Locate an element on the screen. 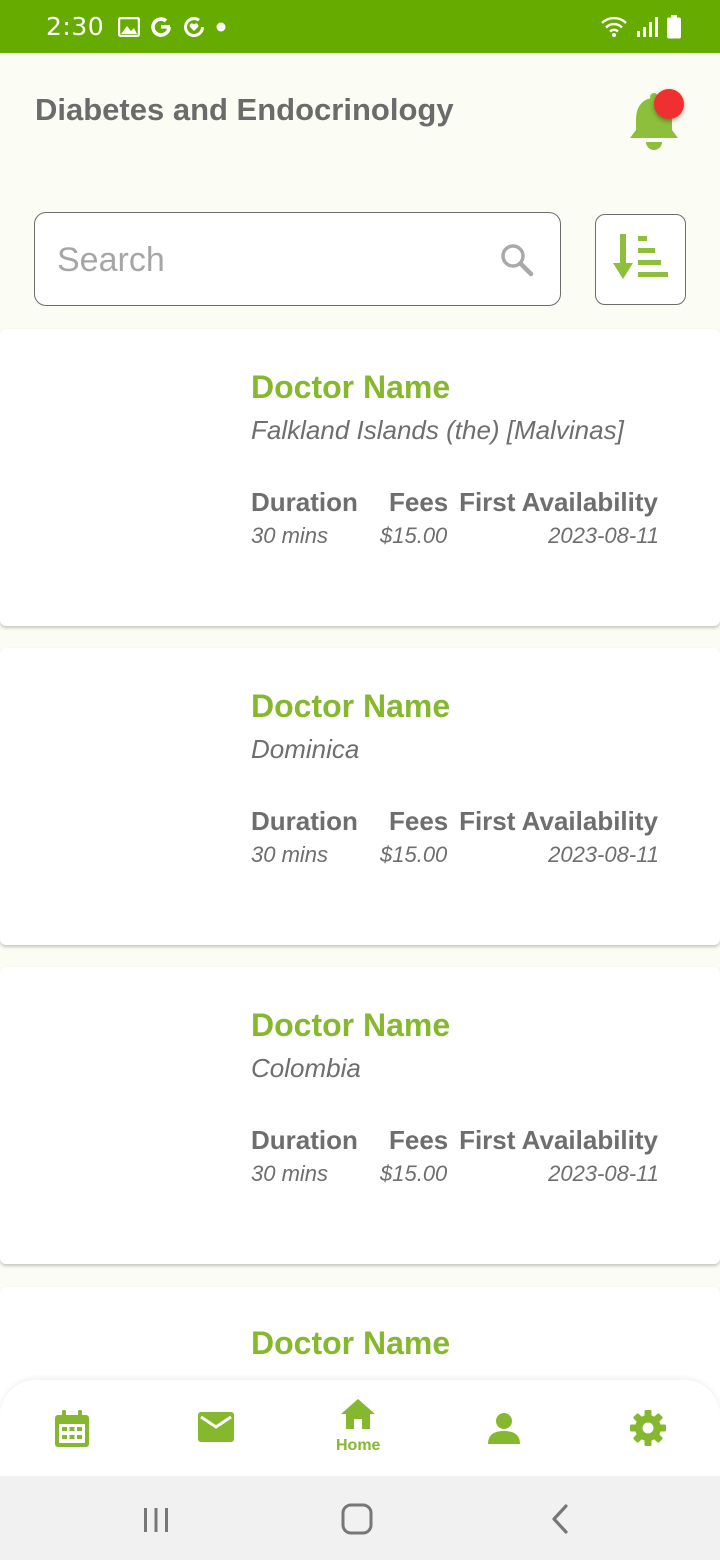 Image resolution: width=720 pixels, height=1560 pixels. nav-settings is located at coordinates (648, 1430).